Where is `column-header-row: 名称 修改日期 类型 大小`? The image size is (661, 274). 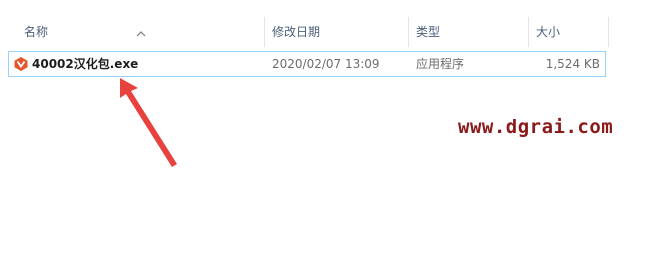
column-header-row: 名称 修改日期 类型 大小 is located at coordinates (330, 32).